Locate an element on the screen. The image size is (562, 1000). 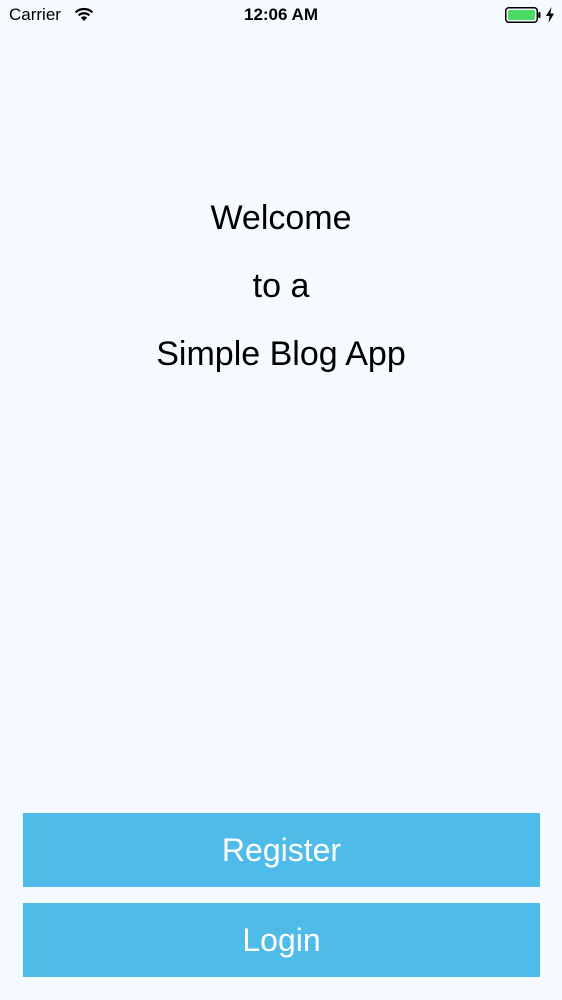
status-bar: Carrier 12:06 AM is located at coordinates (281, 15).